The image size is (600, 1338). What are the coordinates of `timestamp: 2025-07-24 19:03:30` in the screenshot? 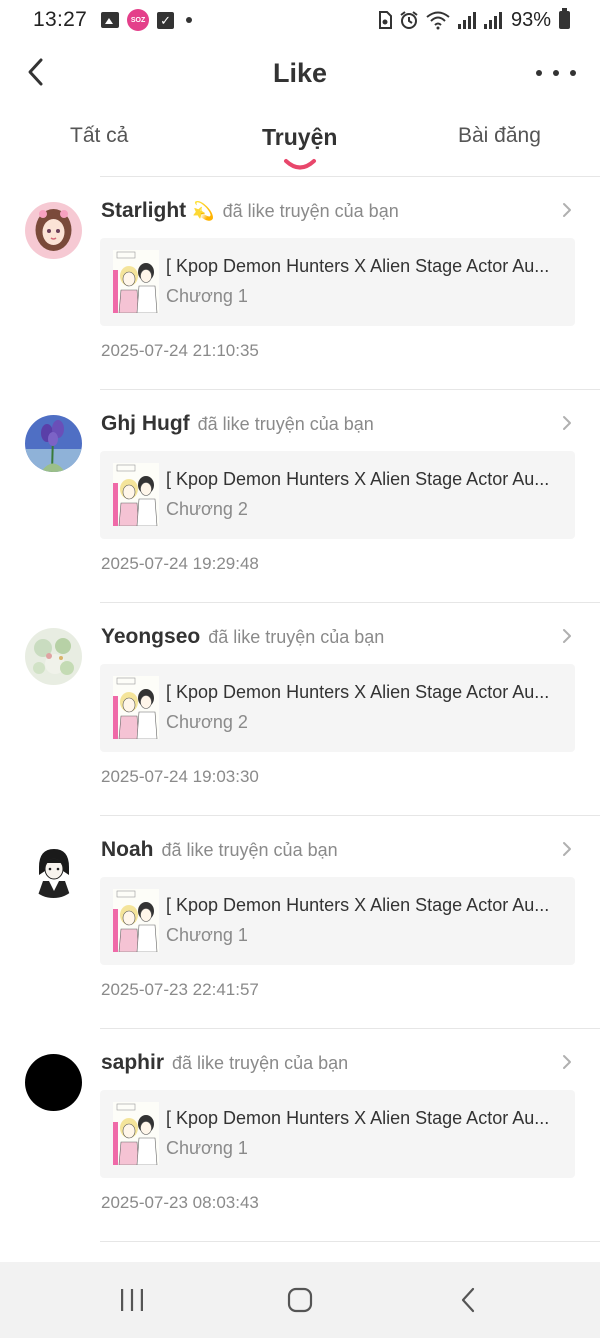 It's located at (180, 776).